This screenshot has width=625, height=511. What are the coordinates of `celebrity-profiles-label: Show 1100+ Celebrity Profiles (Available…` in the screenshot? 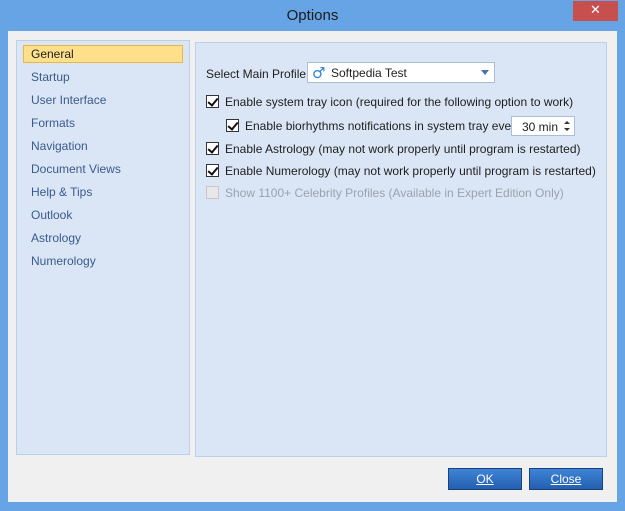 It's located at (394, 193).